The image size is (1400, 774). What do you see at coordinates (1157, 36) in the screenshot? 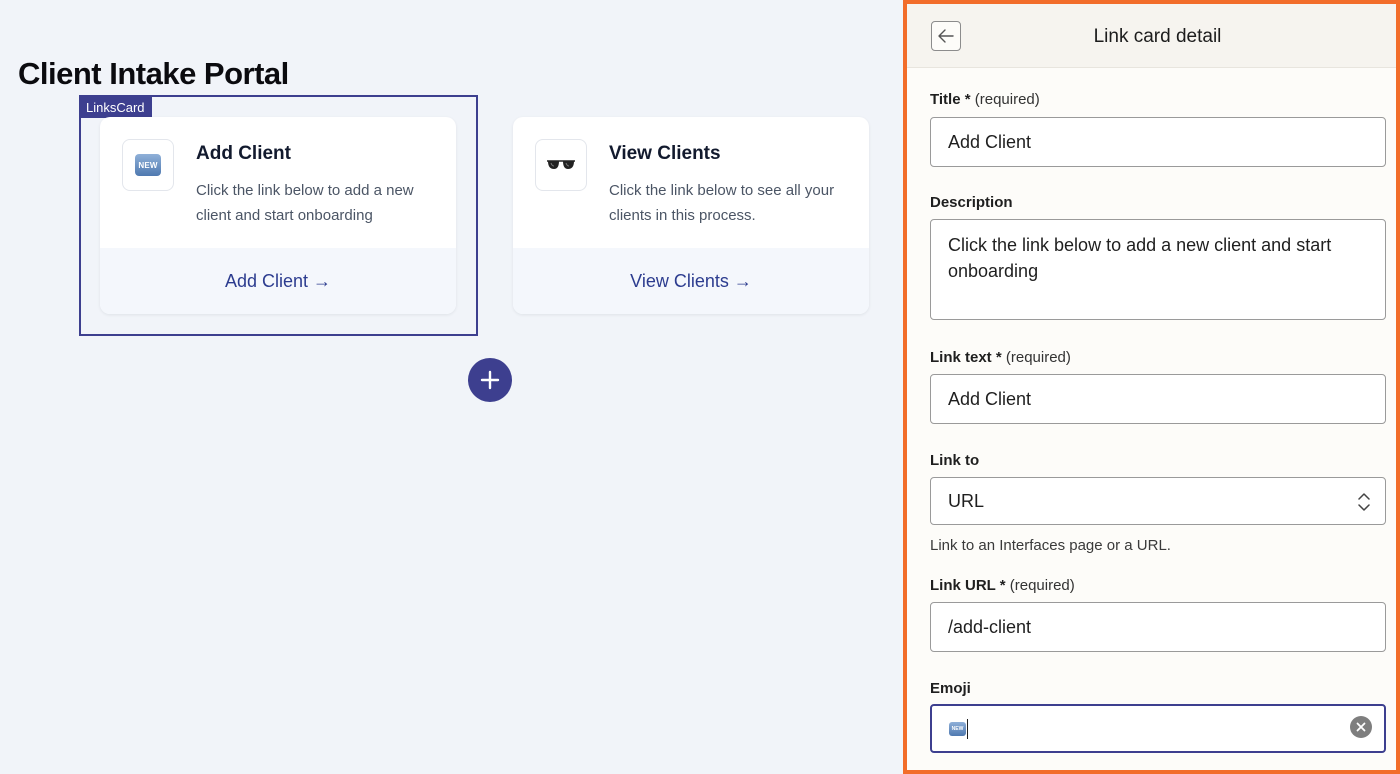
I see `panel-title: Link card detail` at bounding box center [1157, 36].